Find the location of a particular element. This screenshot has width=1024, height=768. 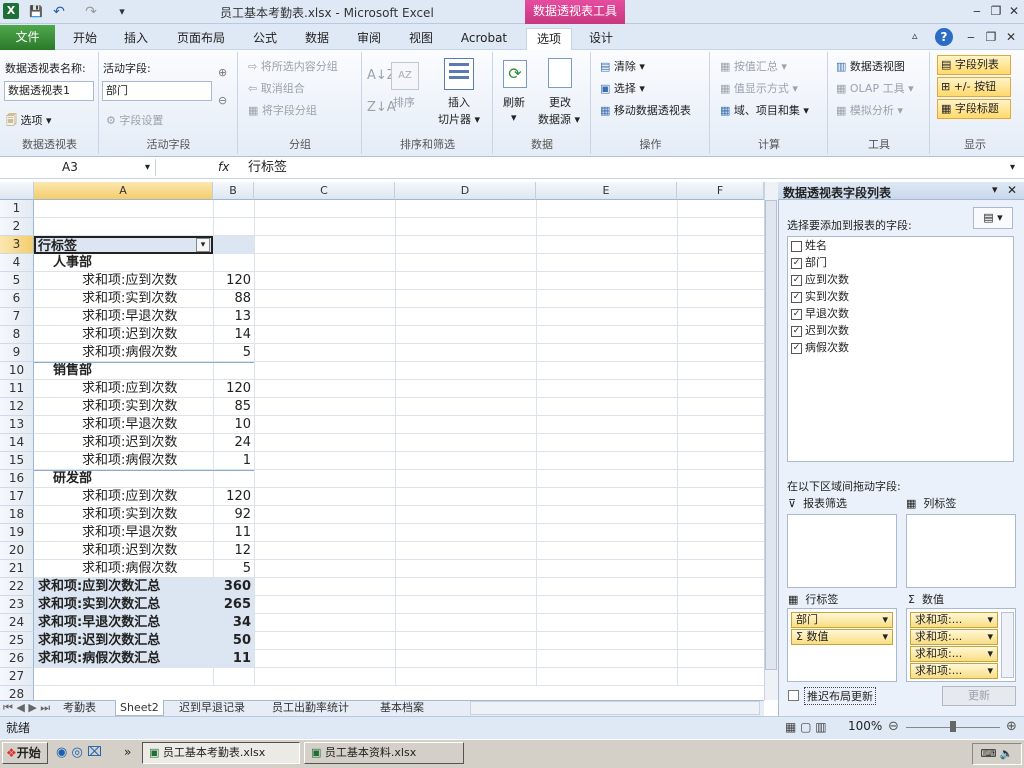

tab-insert: 插入 is located at coordinates (136, 39).